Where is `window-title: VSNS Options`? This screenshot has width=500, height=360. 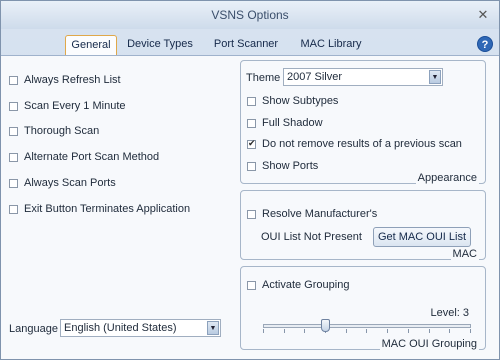 window-title: VSNS Options is located at coordinates (250, 15).